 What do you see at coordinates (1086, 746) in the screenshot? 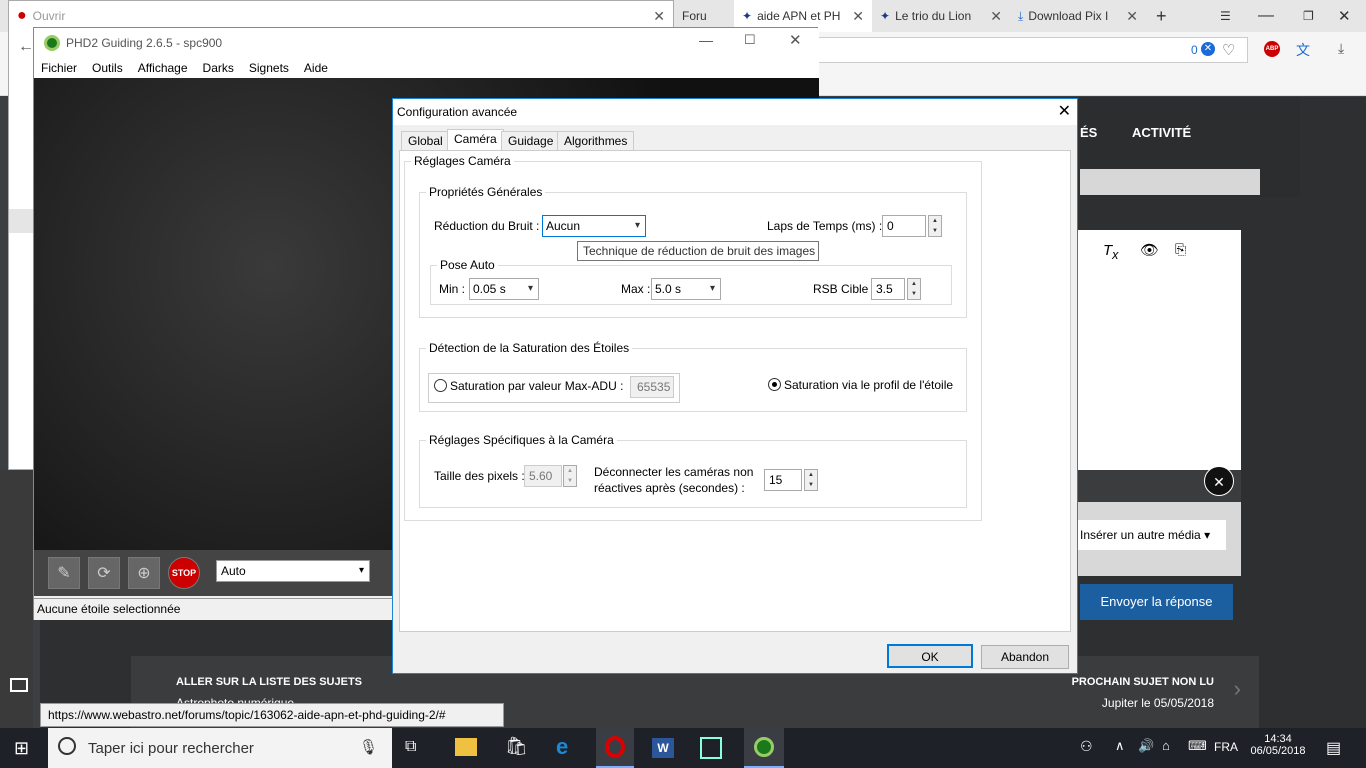
I see `people-icon: ⚇` at bounding box center [1086, 746].